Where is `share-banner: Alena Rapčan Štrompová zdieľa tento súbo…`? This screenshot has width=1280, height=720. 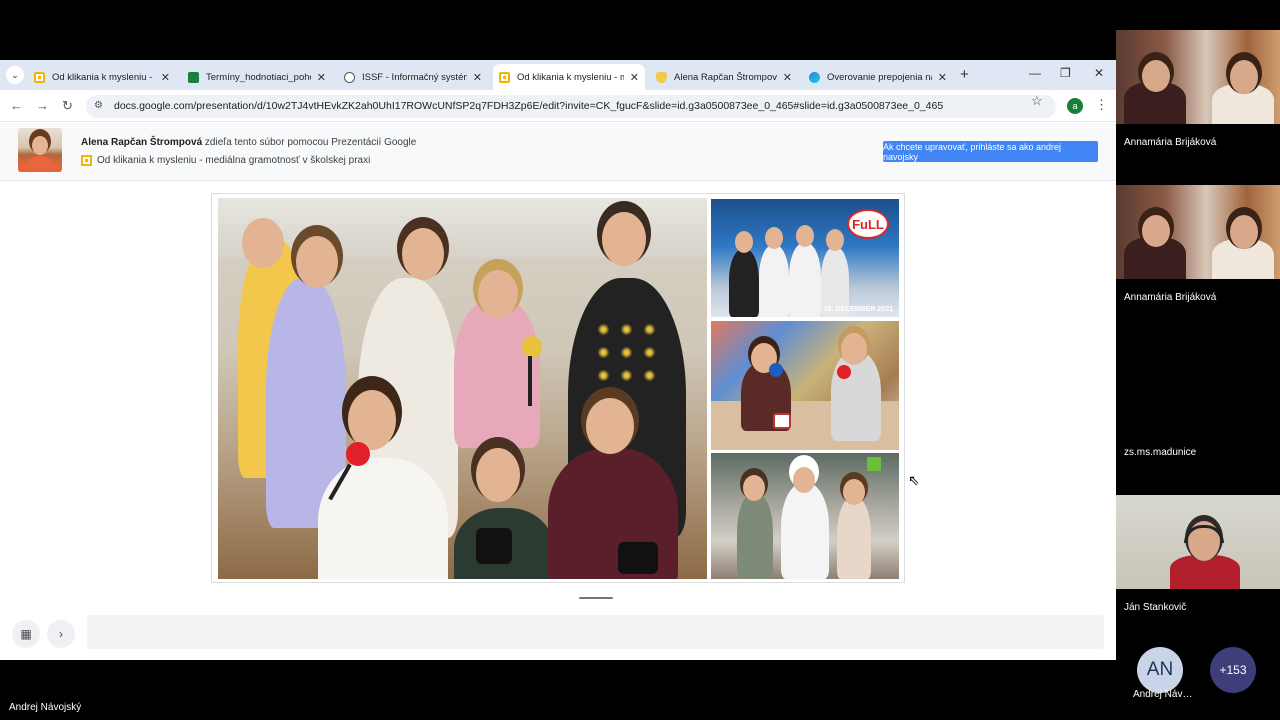 share-banner: Alena Rapčan Štrompová zdieľa tento súbo… is located at coordinates (558, 152).